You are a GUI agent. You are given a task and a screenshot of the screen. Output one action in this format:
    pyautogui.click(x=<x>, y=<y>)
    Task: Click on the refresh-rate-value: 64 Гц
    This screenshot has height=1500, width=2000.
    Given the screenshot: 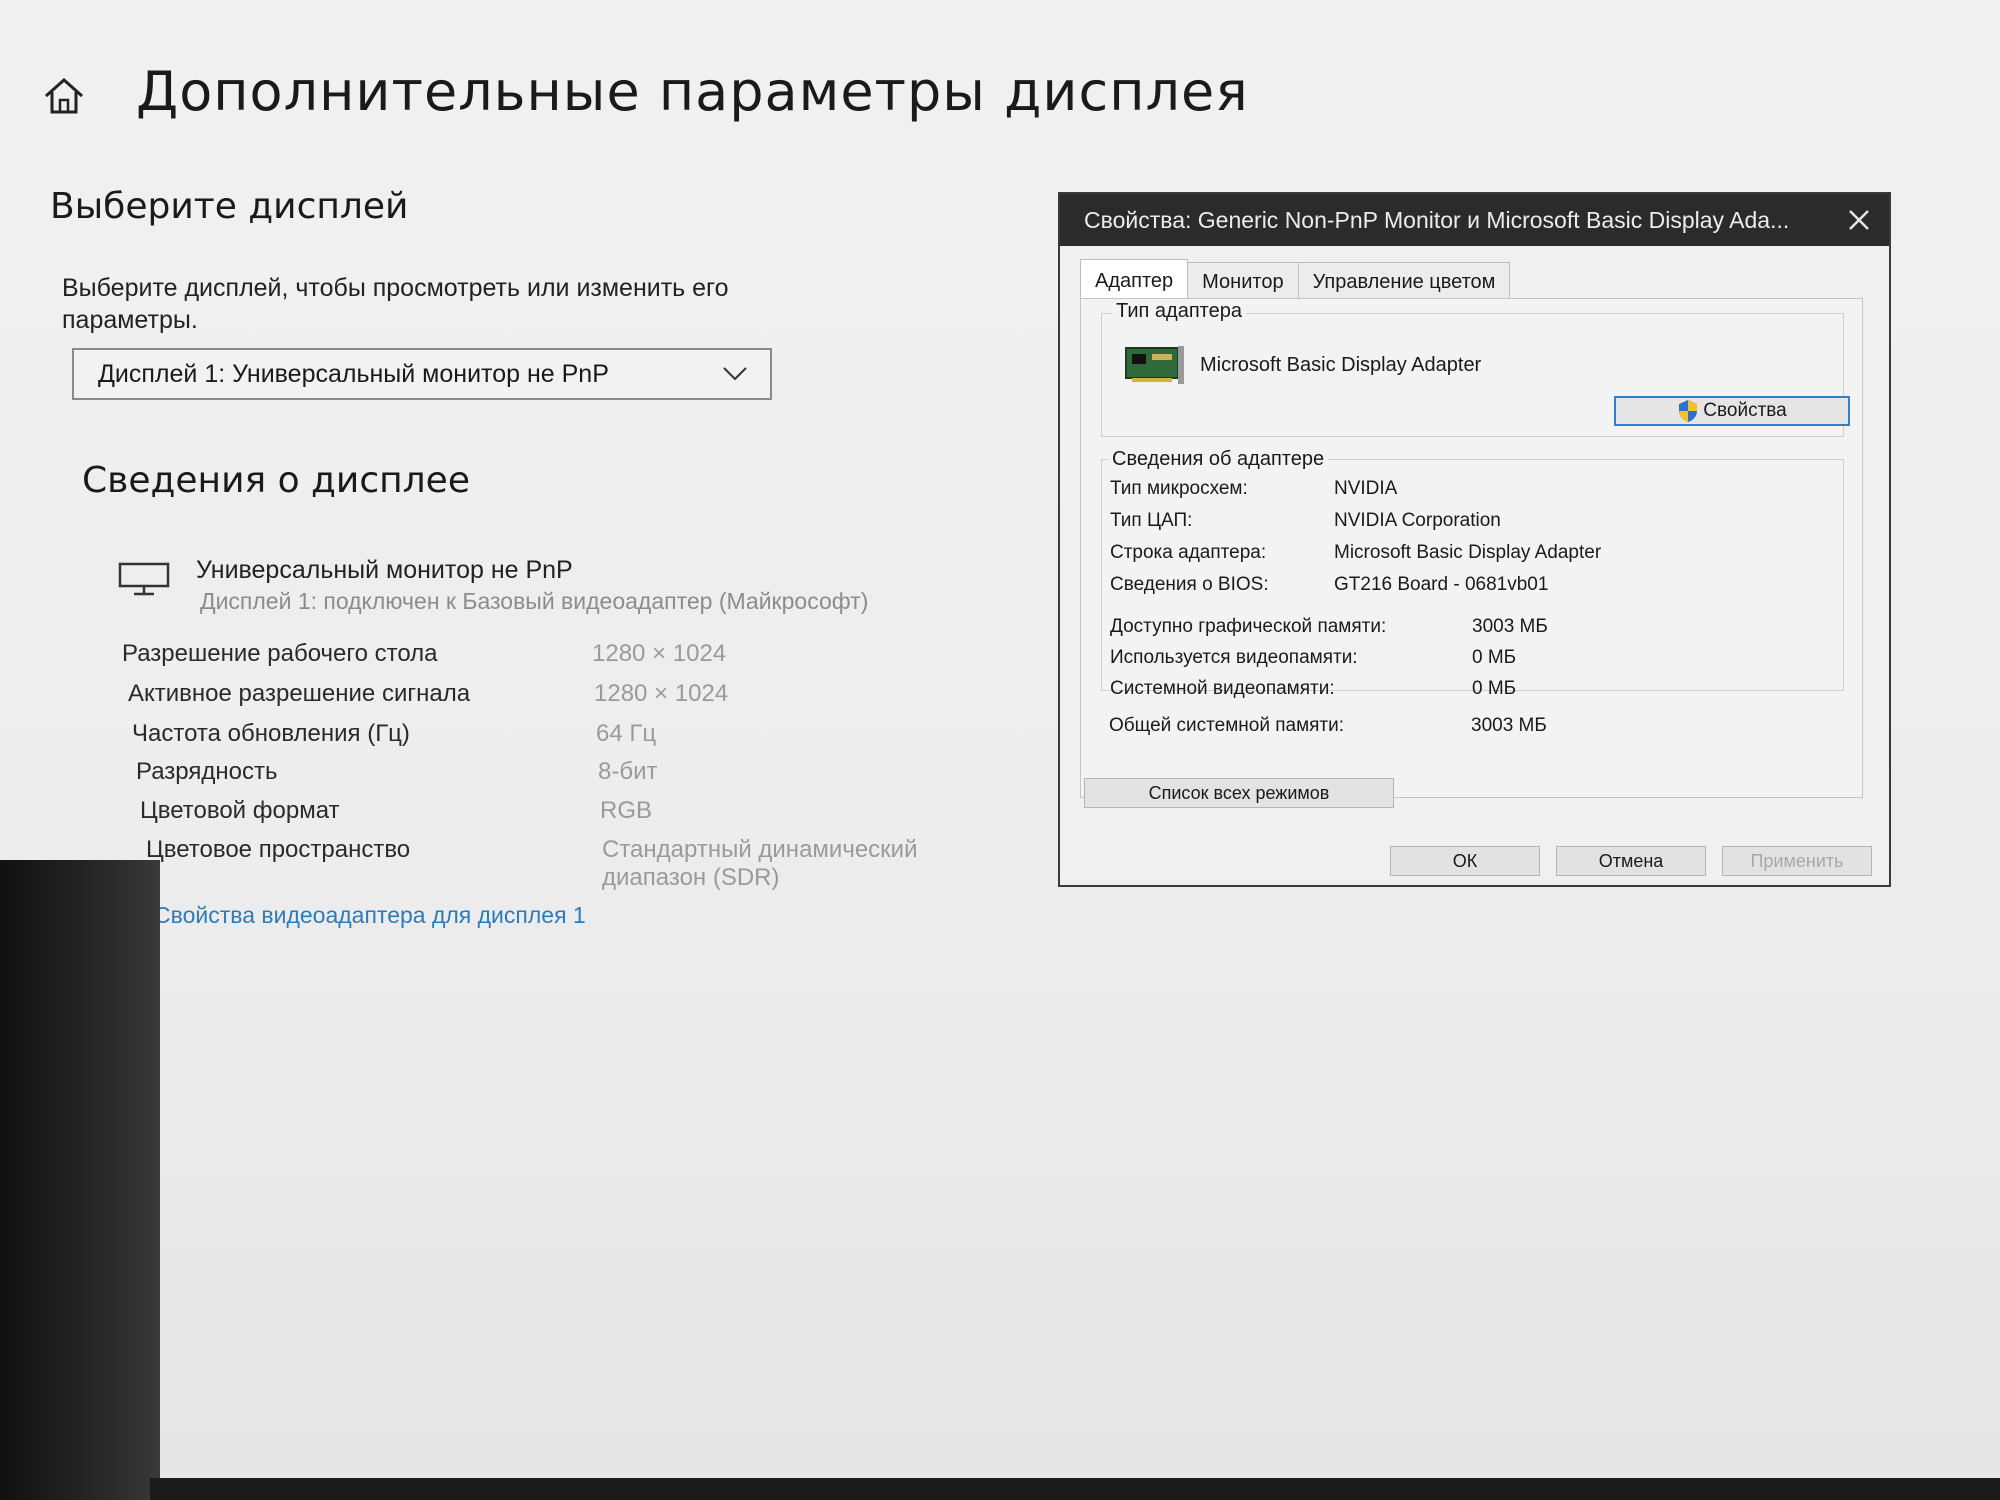 What is the action you would take?
    pyautogui.click(x=626, y=733)
    